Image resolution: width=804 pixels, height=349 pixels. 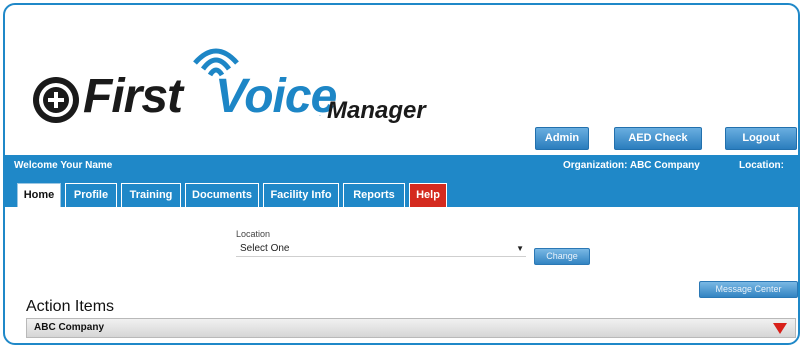 What do you see at coordinates (151, 195) in the screenshot?
I see `tab-training: Training` at bounding box center [151, 195].